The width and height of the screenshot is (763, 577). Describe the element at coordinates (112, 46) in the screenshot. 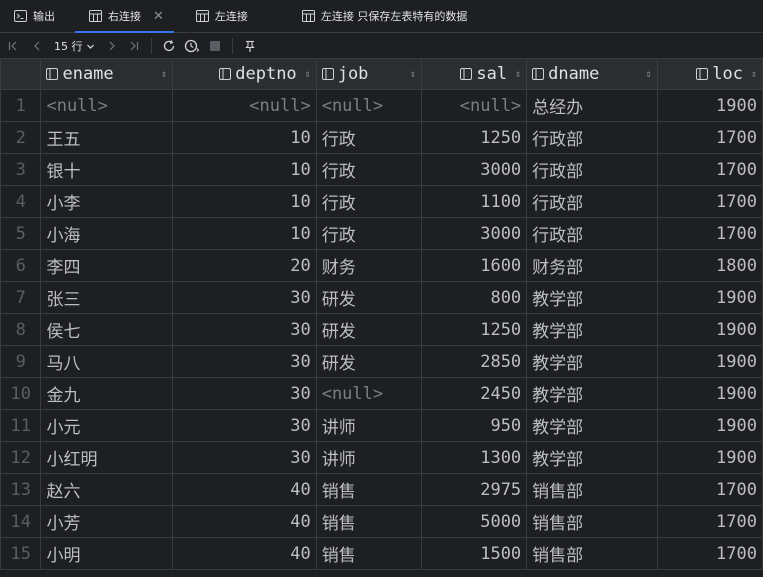

I see `next-page-icon` at that location.